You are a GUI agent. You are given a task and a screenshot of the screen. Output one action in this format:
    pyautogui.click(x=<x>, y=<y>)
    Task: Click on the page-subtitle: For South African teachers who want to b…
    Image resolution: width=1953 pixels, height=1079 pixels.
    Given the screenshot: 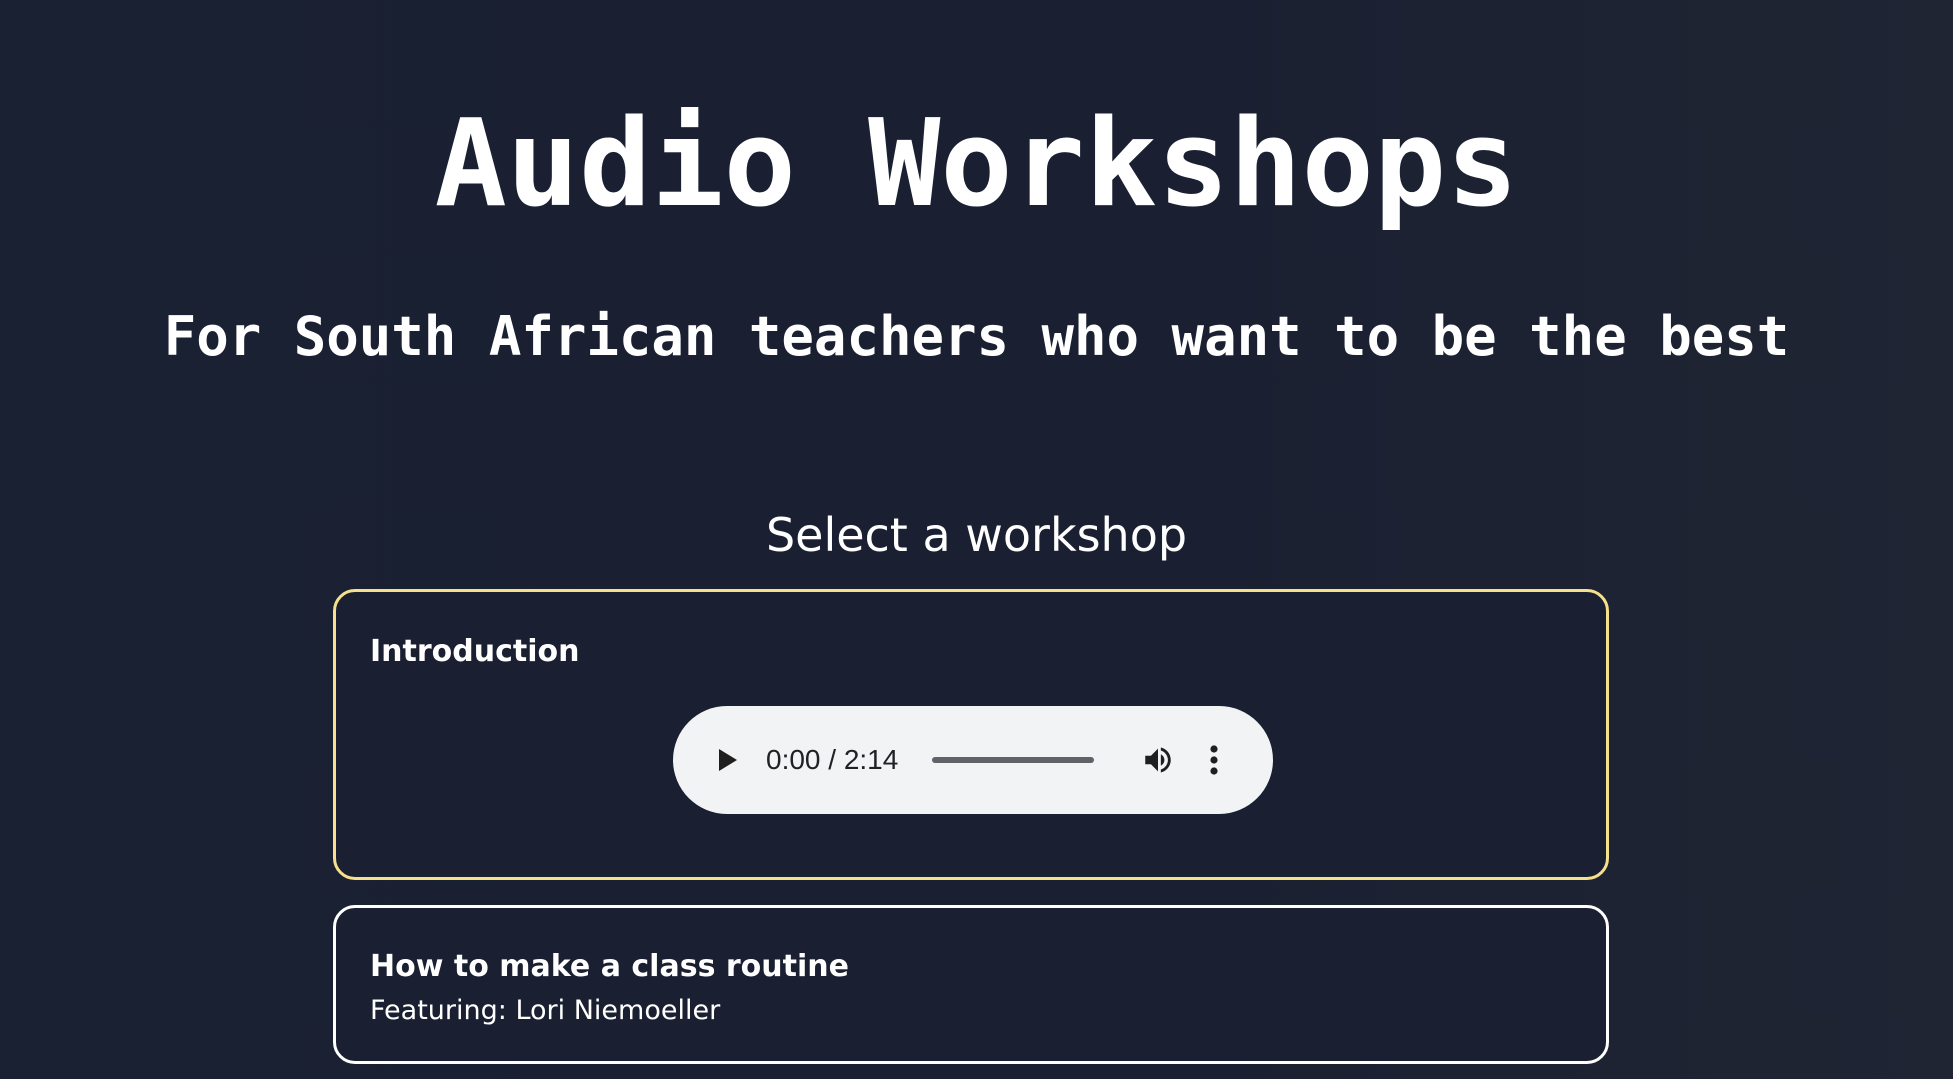 What is the action you would take?
    pyautogui.click(x=976, y=336)
    